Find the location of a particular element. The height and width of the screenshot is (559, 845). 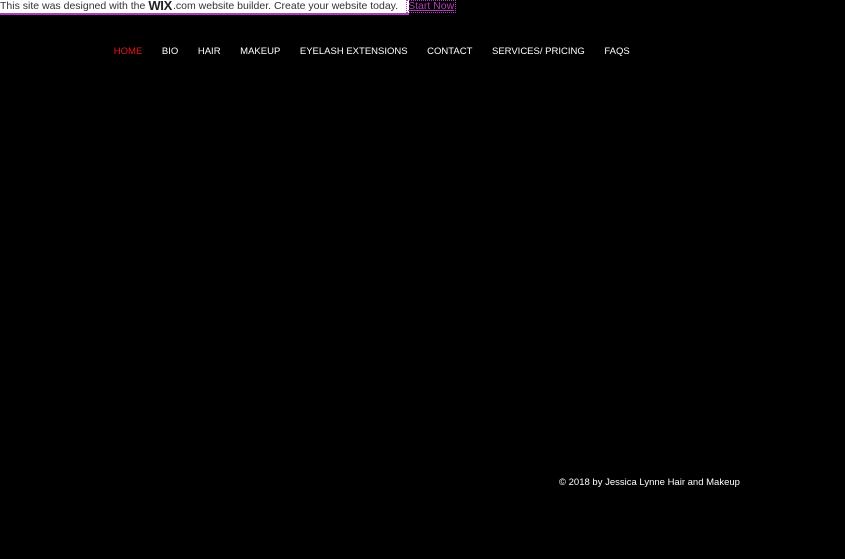

nav-item-makeup: MAKEUP is located at coordinates (260, 52).